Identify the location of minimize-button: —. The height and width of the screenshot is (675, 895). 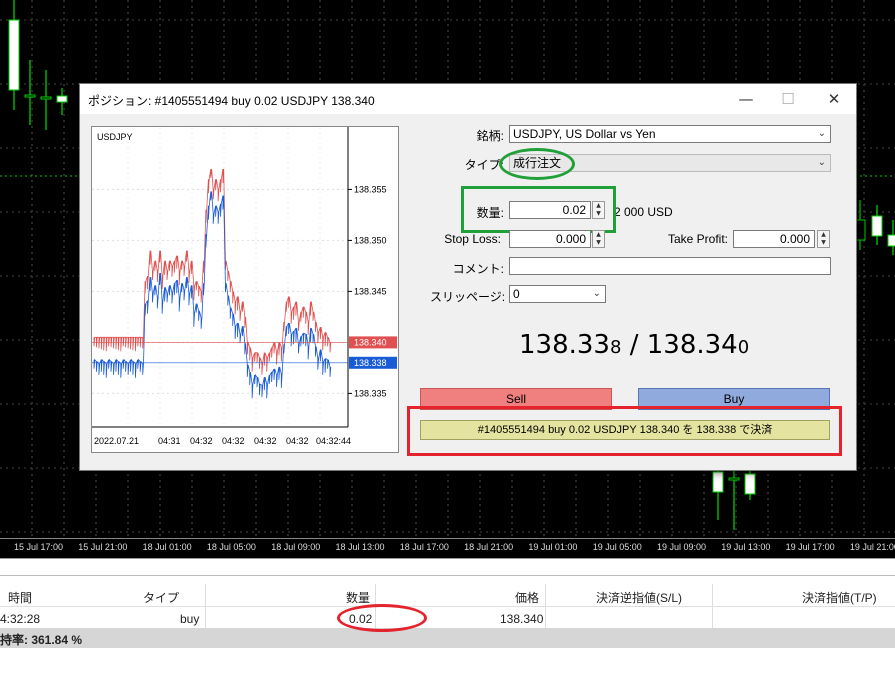
(746, 99).